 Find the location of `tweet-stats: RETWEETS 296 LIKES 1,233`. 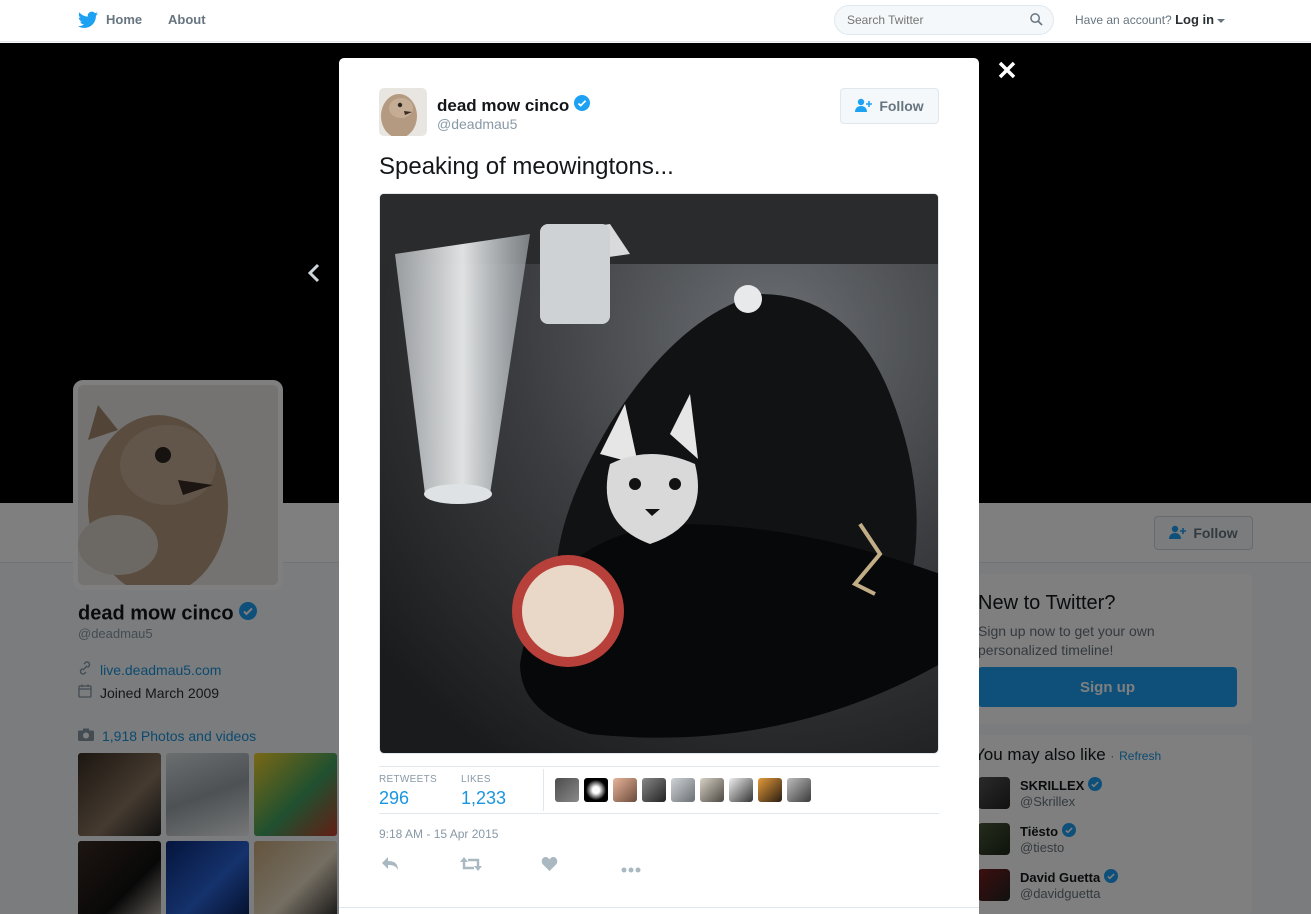

tweet-stats: RETWEETS 296 LIKES 1,233 is located at coordinates (659, 790).